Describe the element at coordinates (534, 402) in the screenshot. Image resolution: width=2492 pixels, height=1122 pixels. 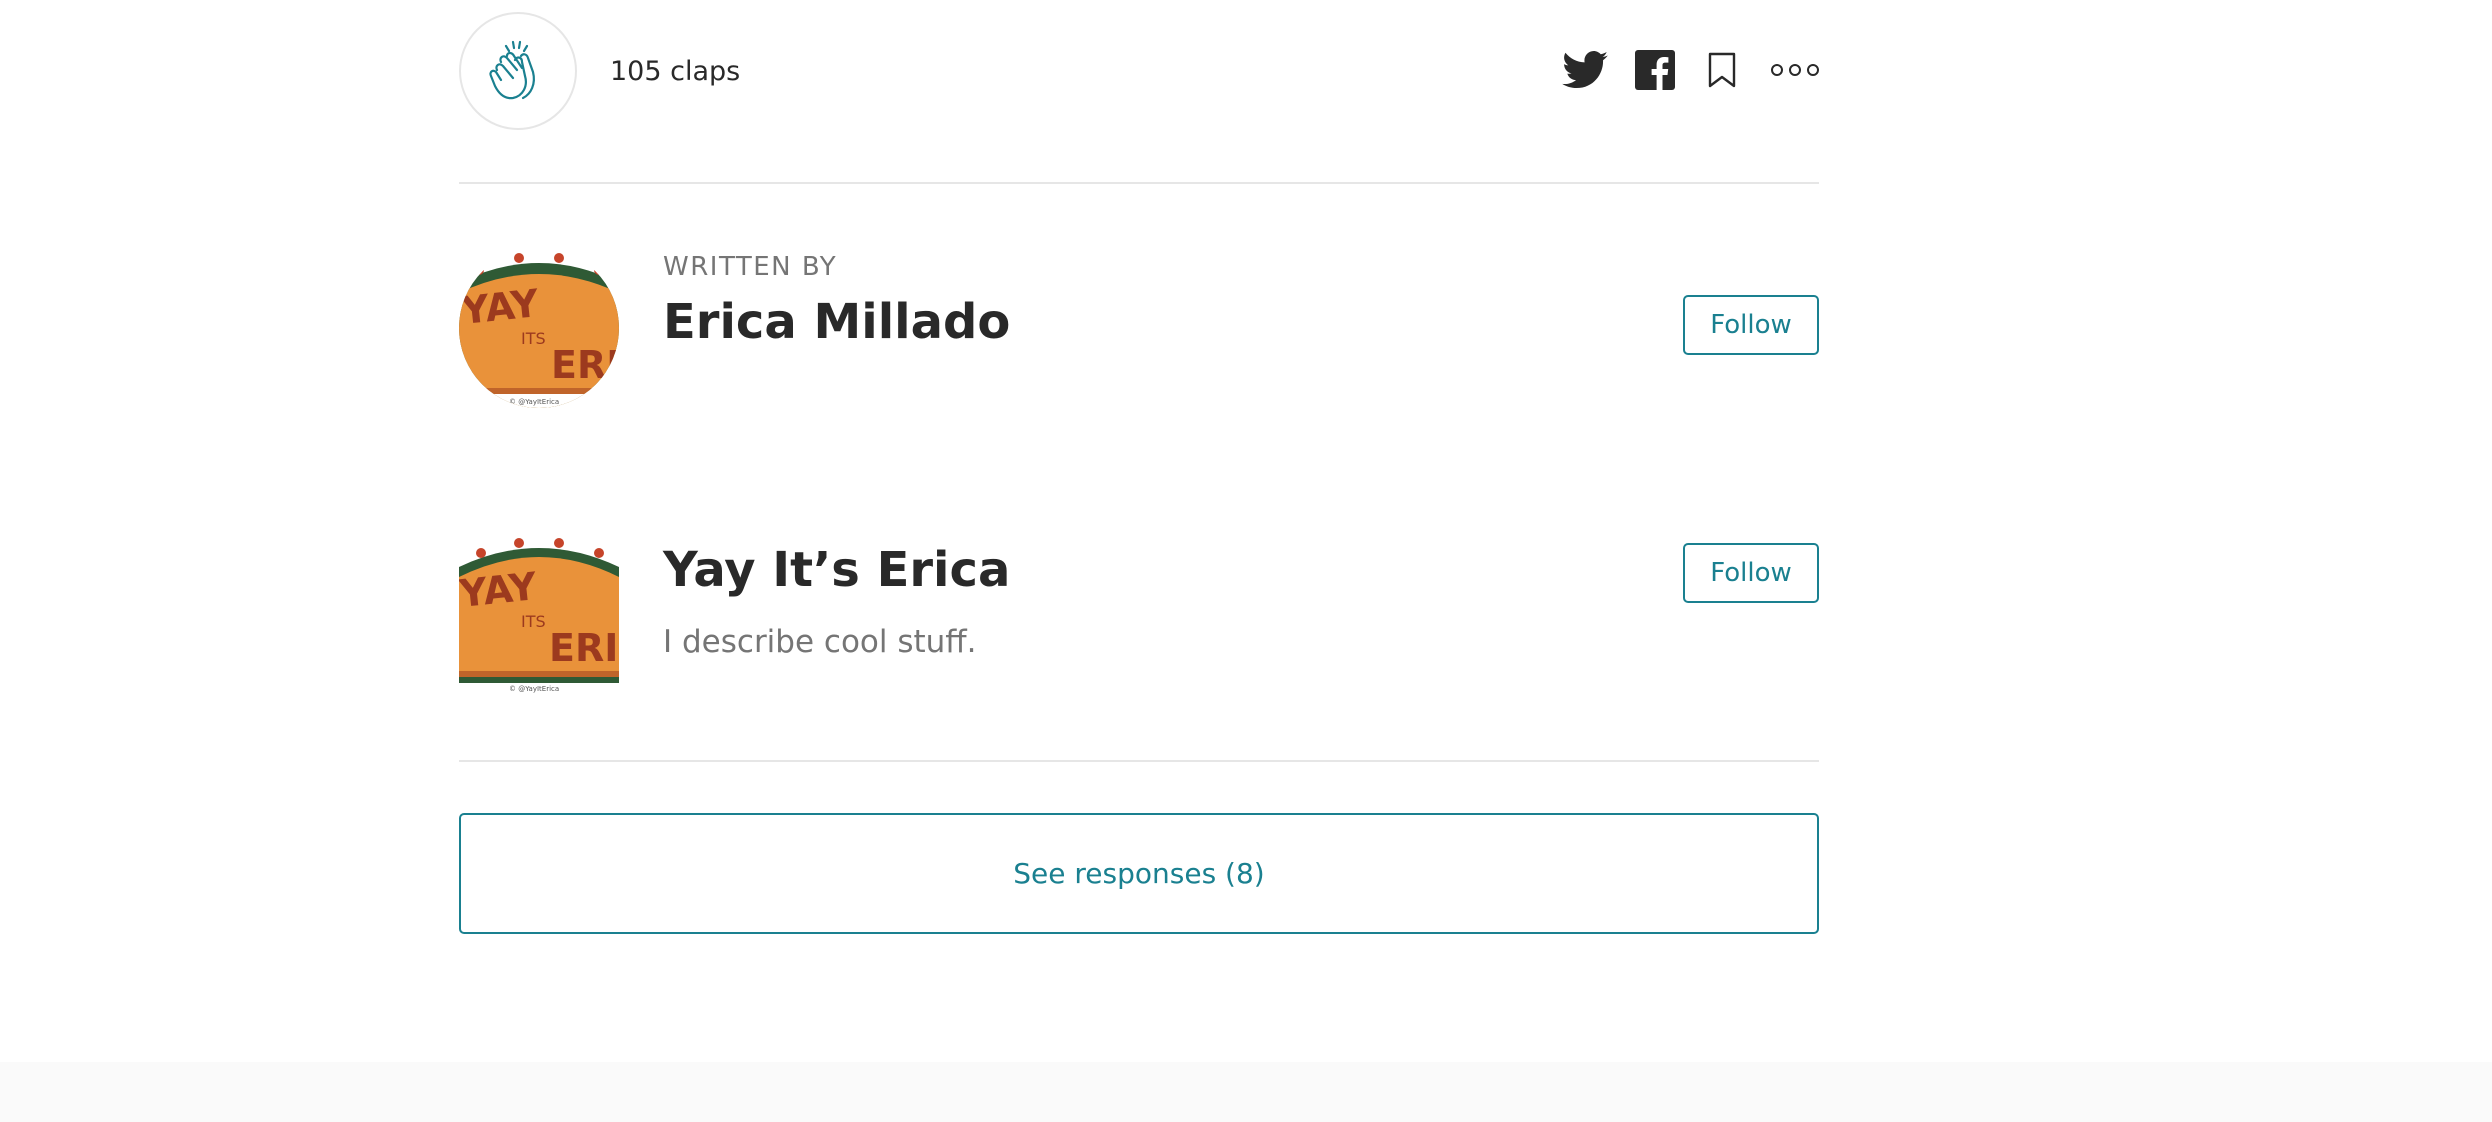
I see `avatar-credit: © @YayItErica` at that location.